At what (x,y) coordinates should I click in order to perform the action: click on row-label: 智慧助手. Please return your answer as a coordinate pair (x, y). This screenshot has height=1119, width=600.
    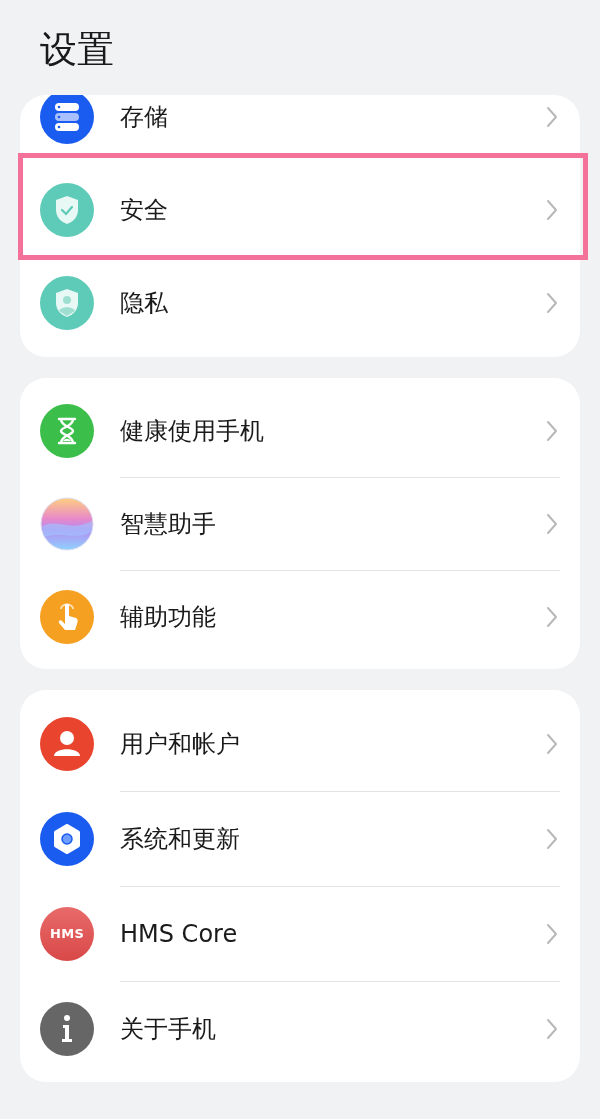
    Looking at the image, I should click on (168, 524).